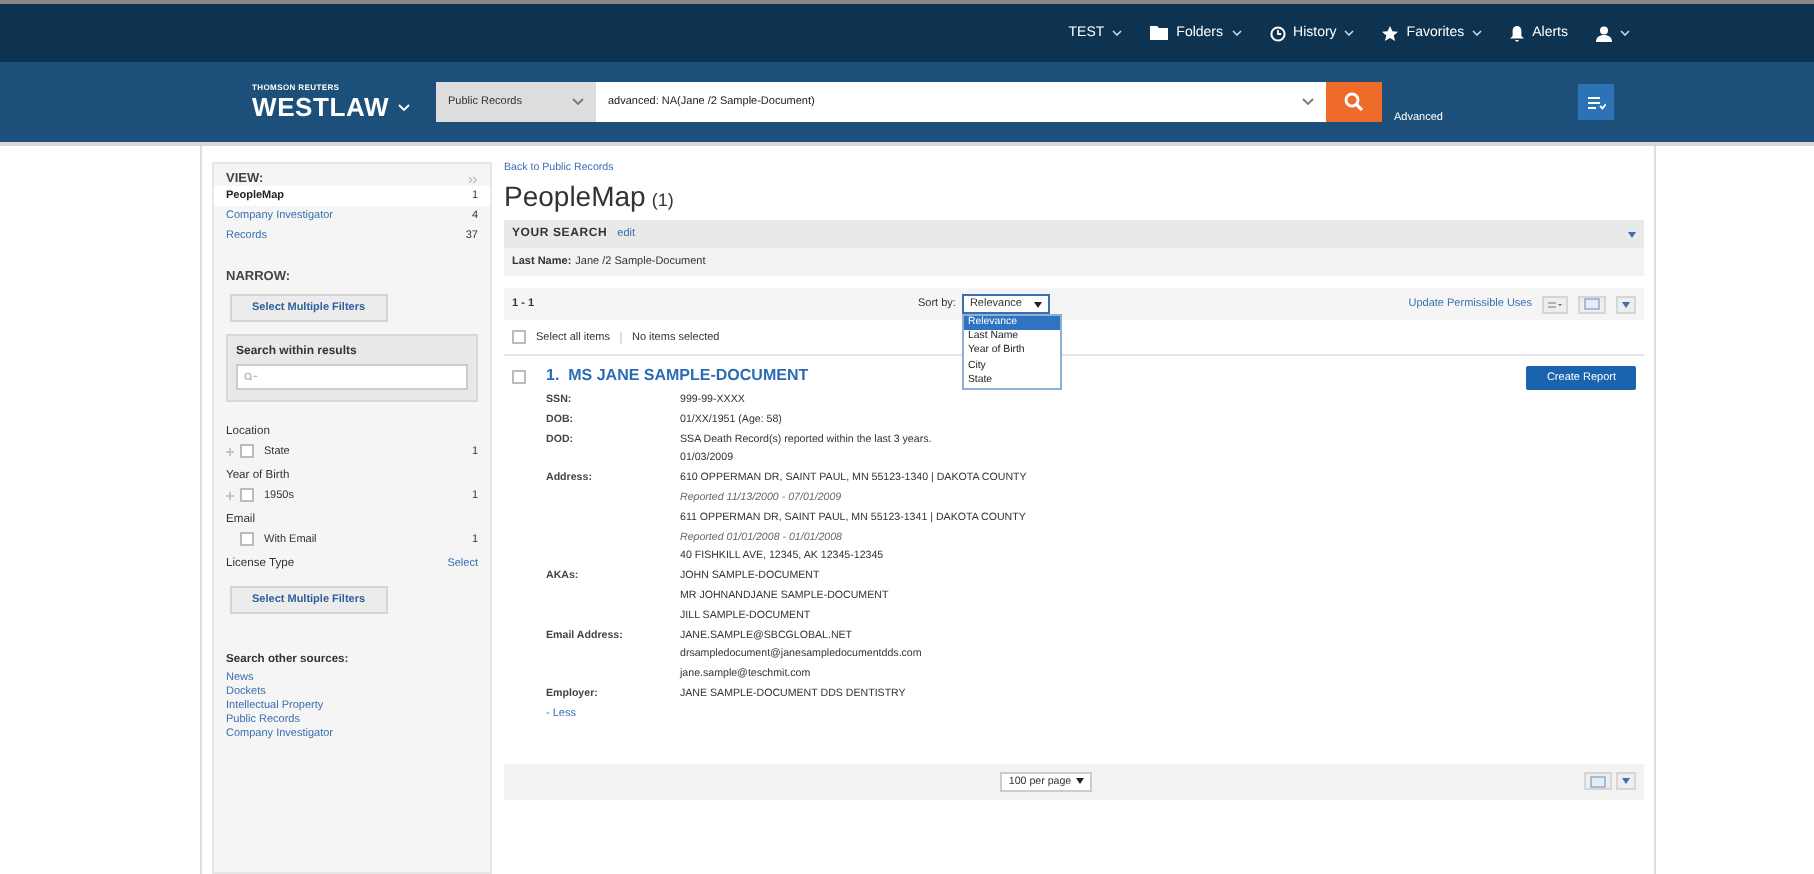  I want to click on folder-icon, so click(1159, 33).